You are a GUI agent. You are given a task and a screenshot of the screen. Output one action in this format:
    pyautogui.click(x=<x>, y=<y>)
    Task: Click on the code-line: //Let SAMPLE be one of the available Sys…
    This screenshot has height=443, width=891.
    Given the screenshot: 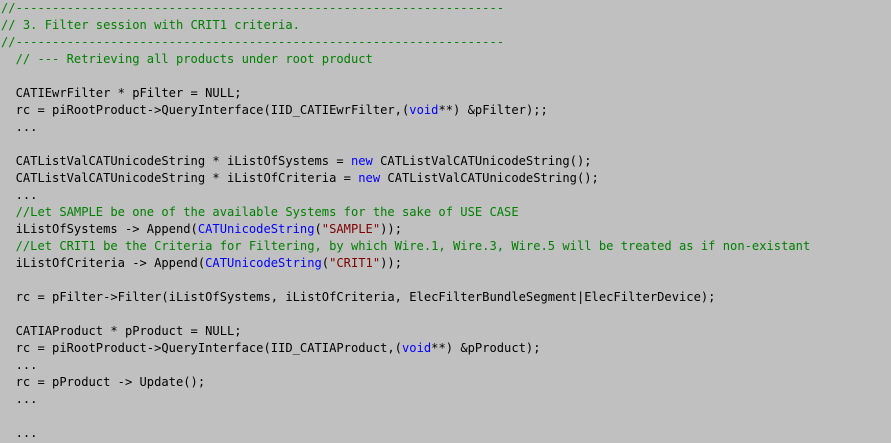 What is the action you would take?
    pyautogui.click(x=260, y=212)
    